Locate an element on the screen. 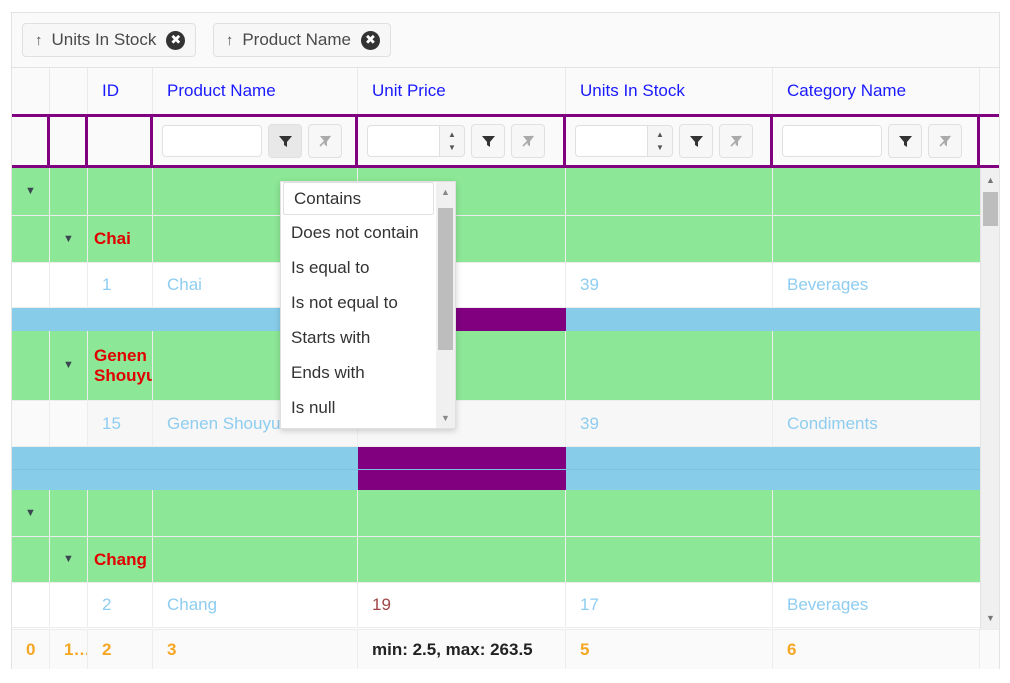 The width and height of the screenshot is (1010, 683). spinner-unit-price: ▲ ▼ is located at coordinates (452, 141).